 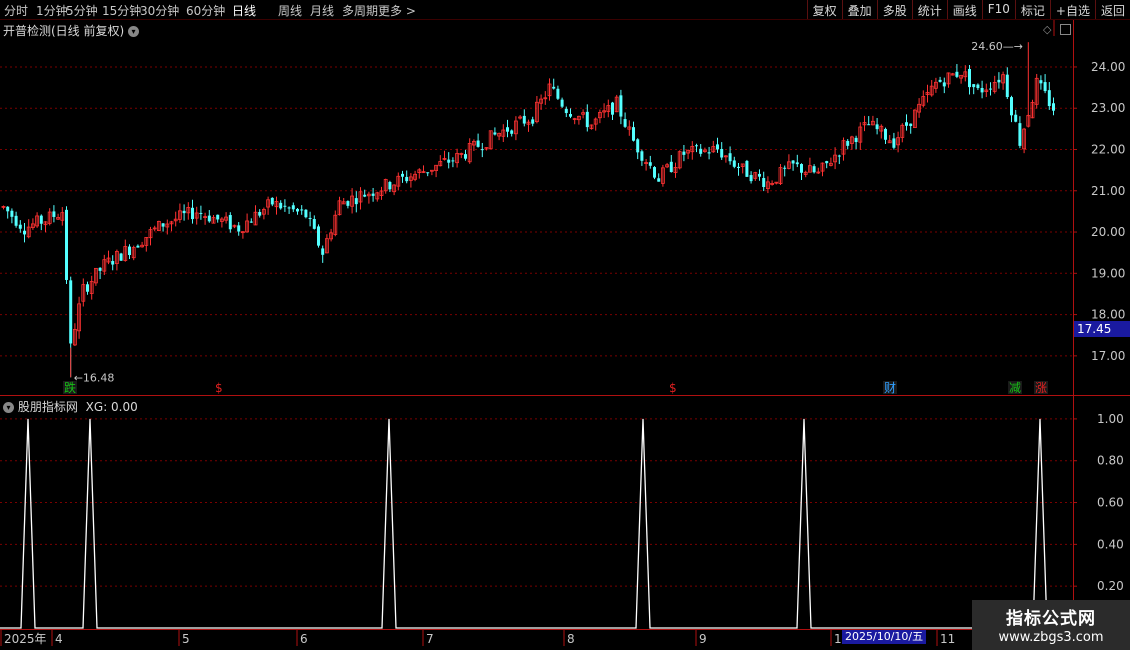 What do you see at coordinates (859, 9) in the screenshot?
I see `toolbar-button-1: 叠加` at bounding box center [859, 9].